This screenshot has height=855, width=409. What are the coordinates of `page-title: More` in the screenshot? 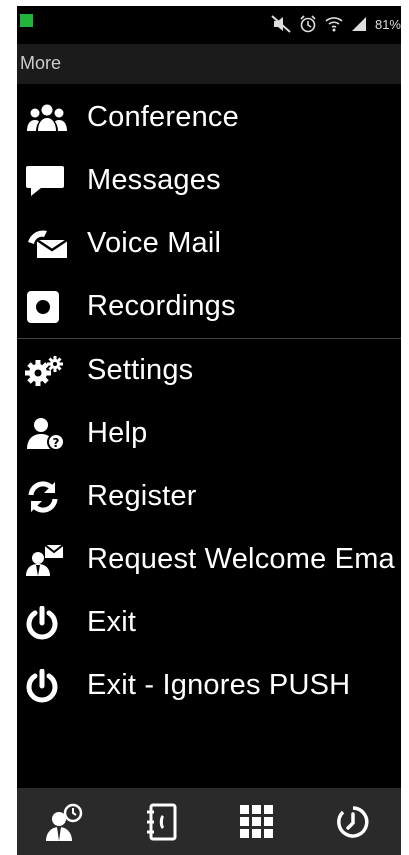 It's located at (41, 63).